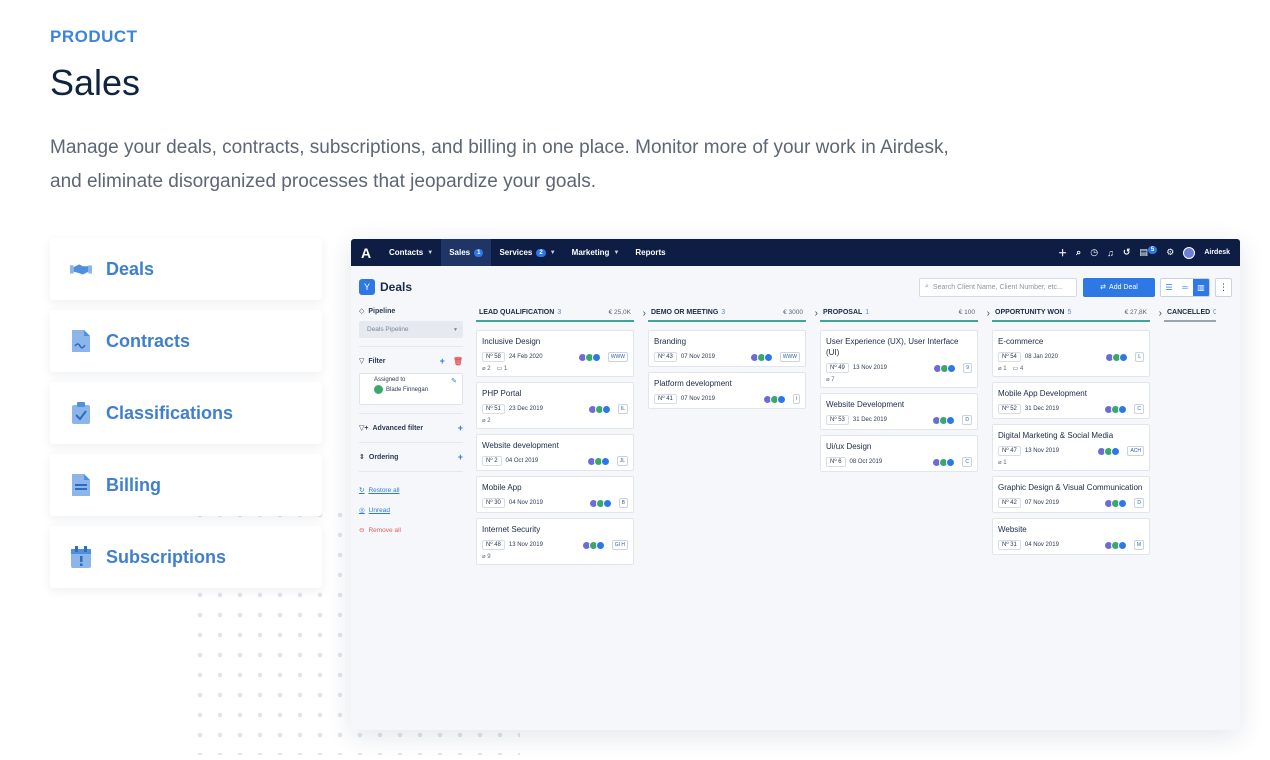  Describe the element at coordinates (411, 252) in the screenshot. I see `topnav-contacts: Contacts▼` at that location.